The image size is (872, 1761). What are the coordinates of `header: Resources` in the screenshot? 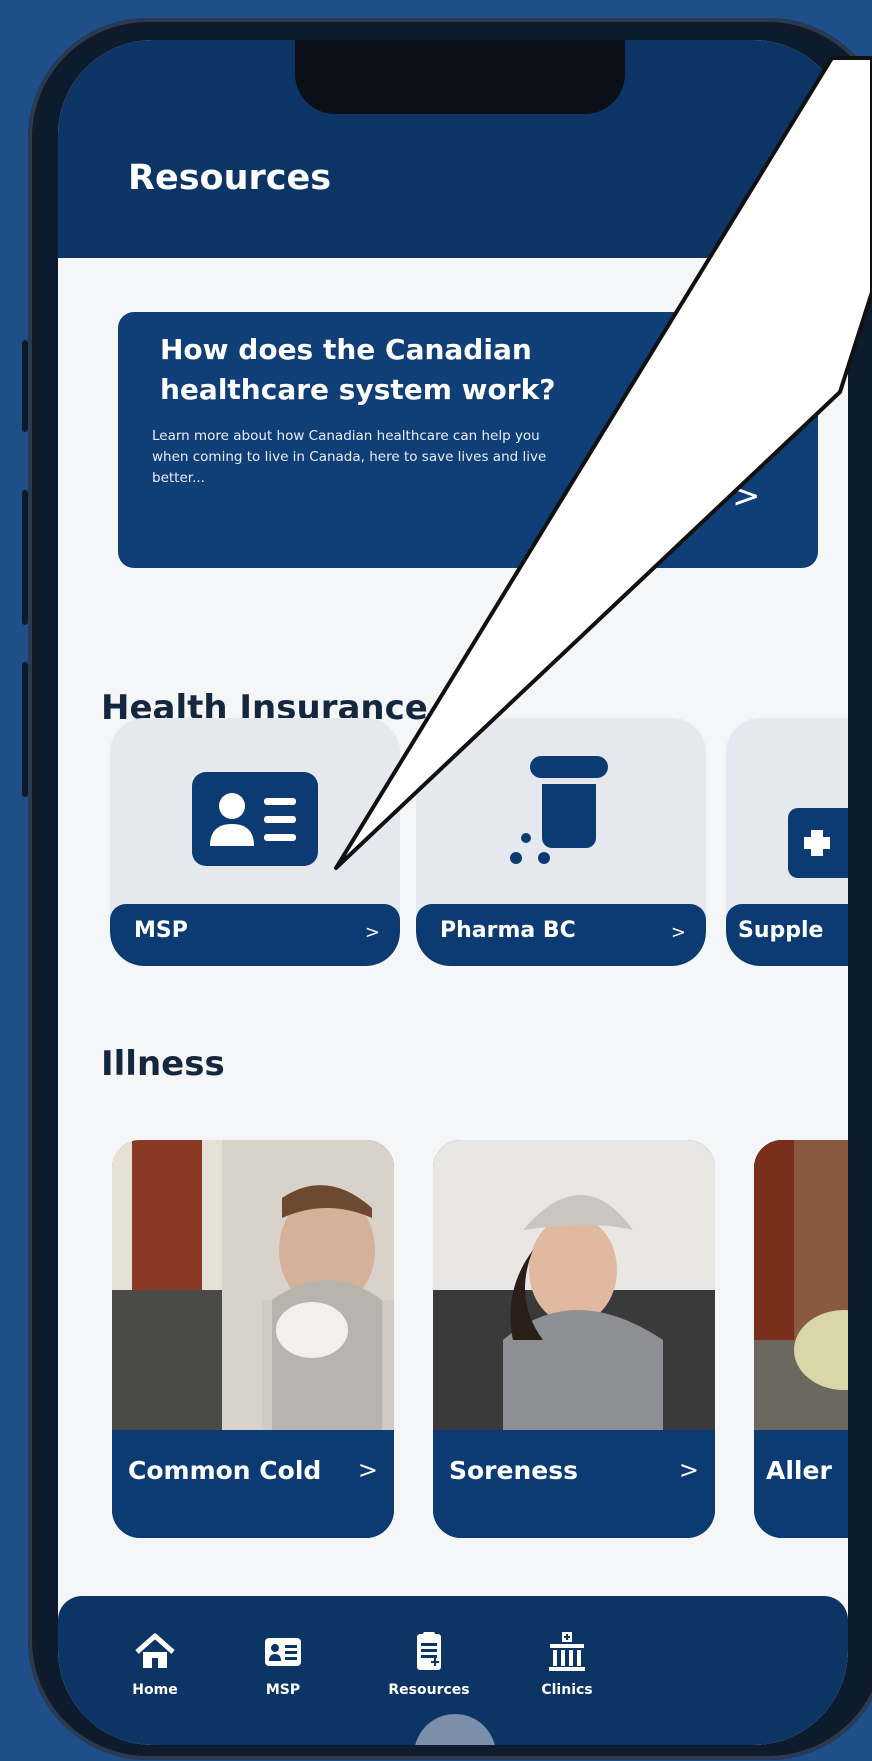 It's located at (453, 149).